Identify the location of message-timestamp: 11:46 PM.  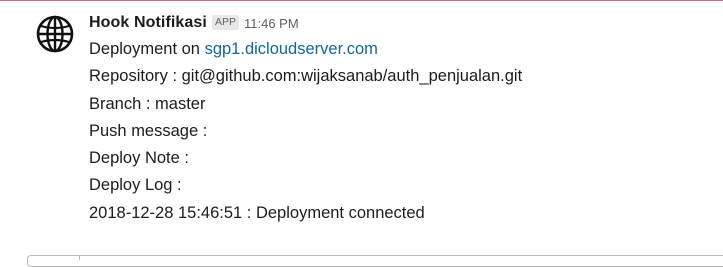
(271, 23).